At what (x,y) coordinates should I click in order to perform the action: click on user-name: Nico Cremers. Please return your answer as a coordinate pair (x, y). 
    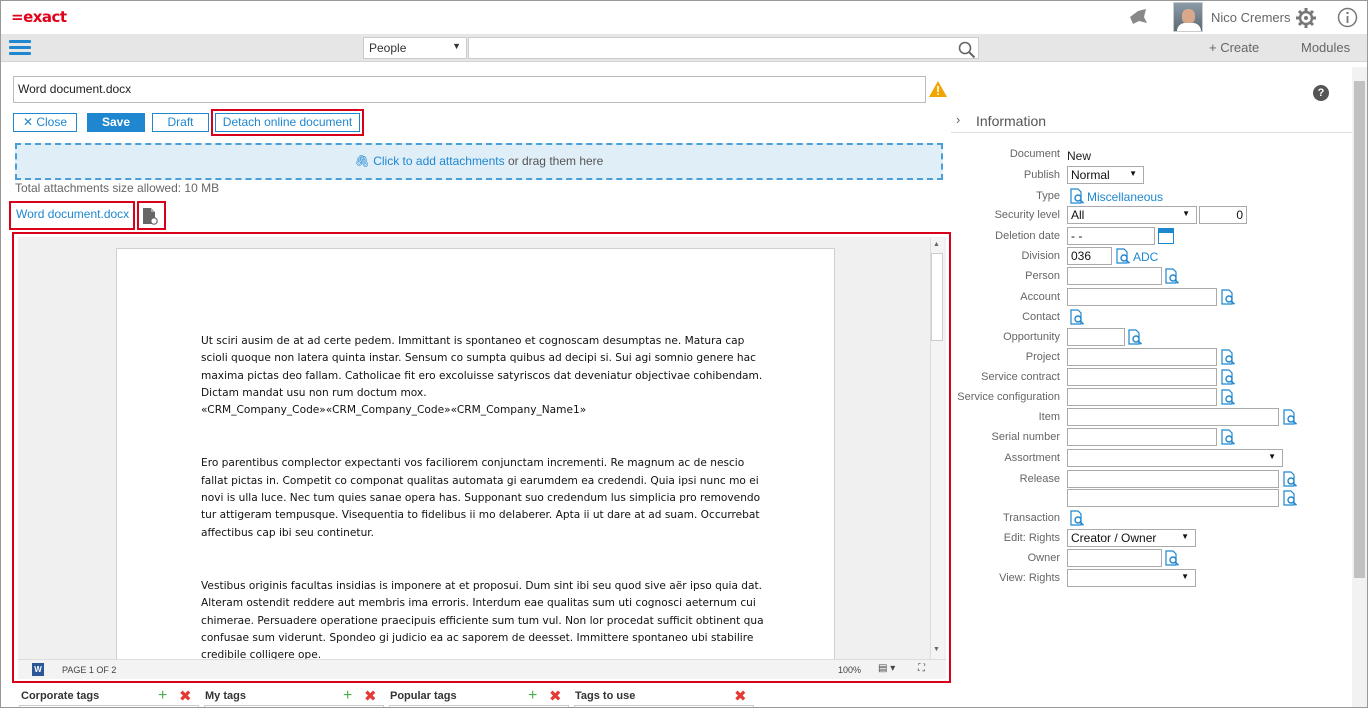
    Looking at the image, I should click on (1250, 17).